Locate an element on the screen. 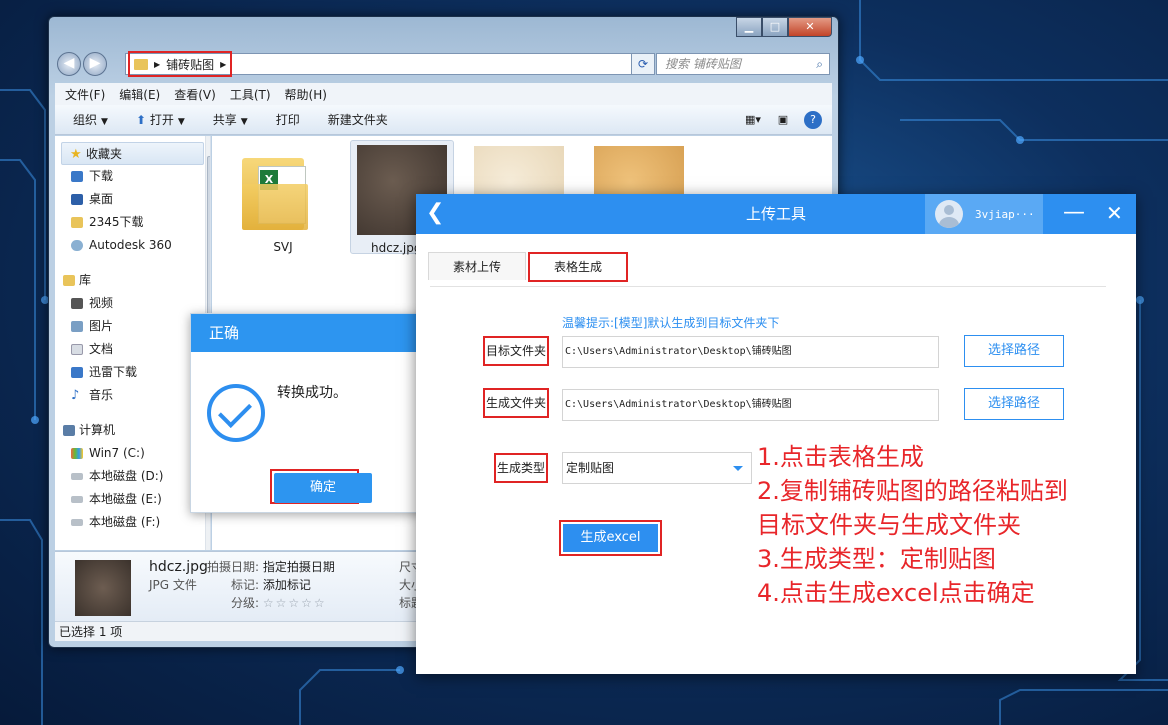  file-item-svj: X SVJ is located at coordinates (283, 204).